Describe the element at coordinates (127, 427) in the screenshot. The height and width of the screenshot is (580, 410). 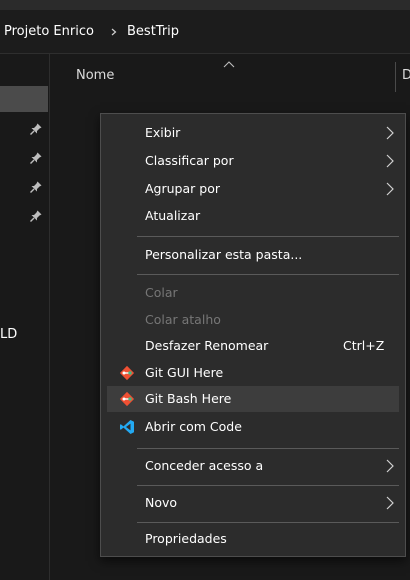
I see `vscode-icon` at that location.